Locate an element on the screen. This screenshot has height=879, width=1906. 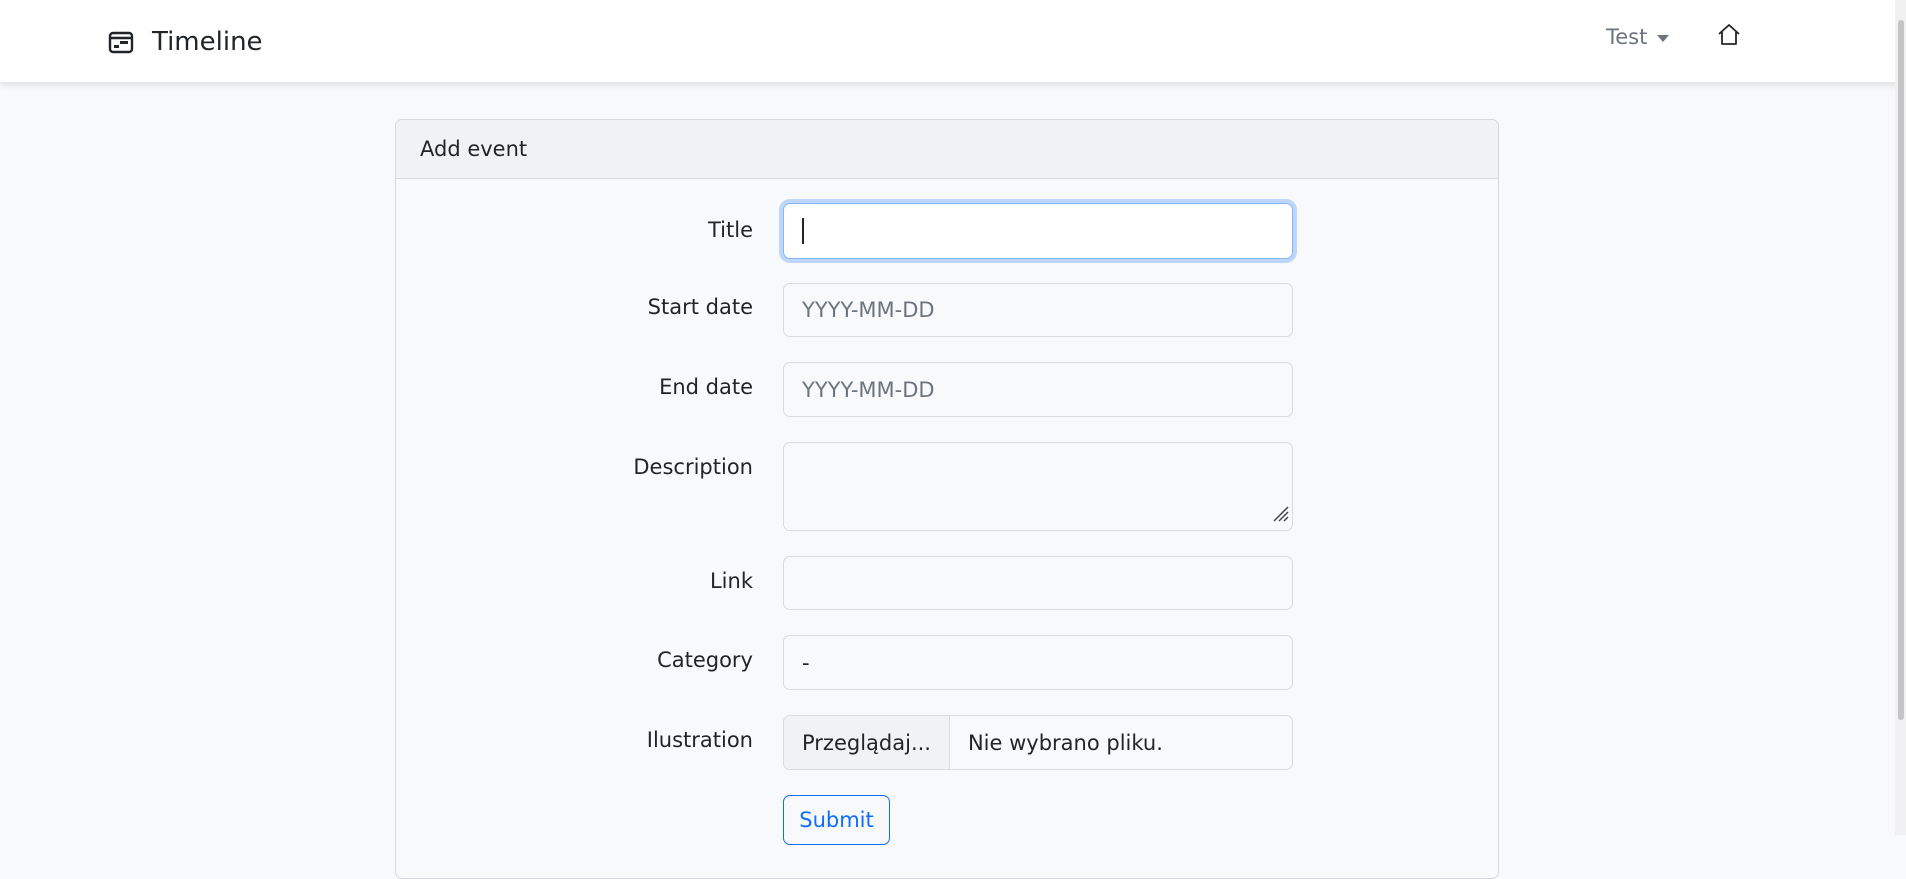
page-scrollbar is located at coordinates (1900, 417).